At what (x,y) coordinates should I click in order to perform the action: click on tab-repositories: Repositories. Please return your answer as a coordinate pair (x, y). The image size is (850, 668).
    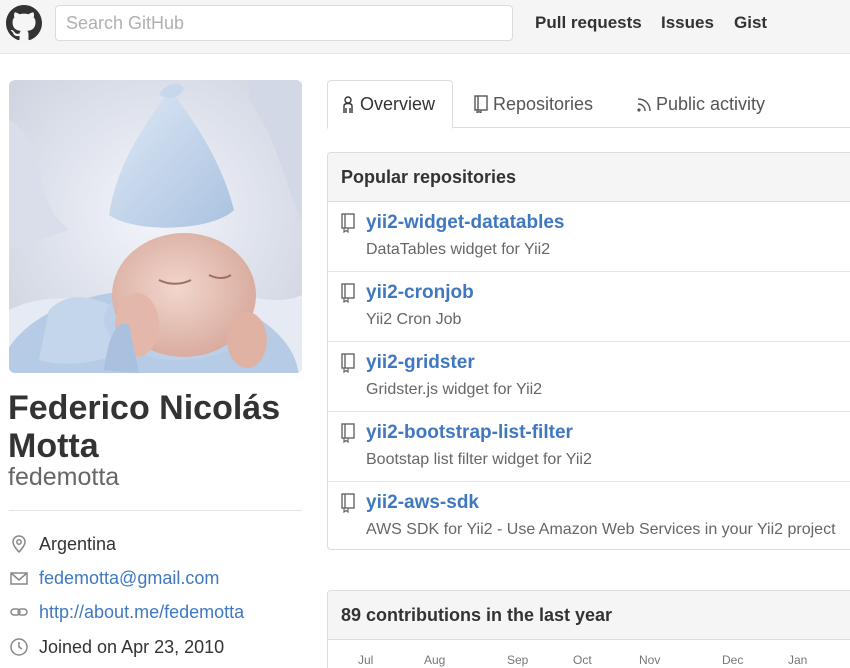
    Looking at the image, I should click on (533, 104).